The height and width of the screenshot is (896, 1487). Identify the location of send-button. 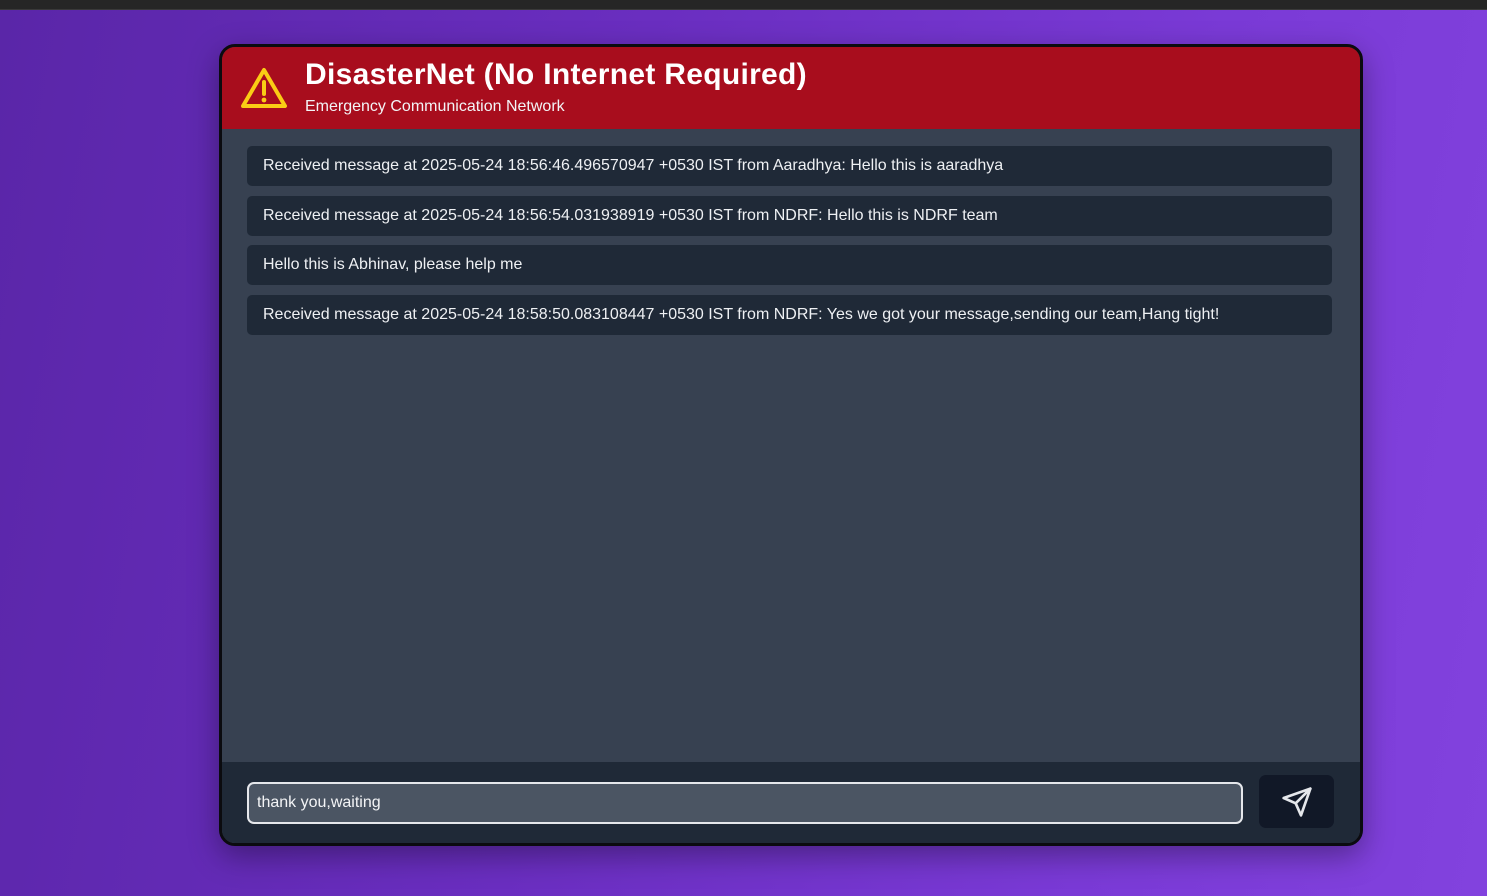
(1296, 801).